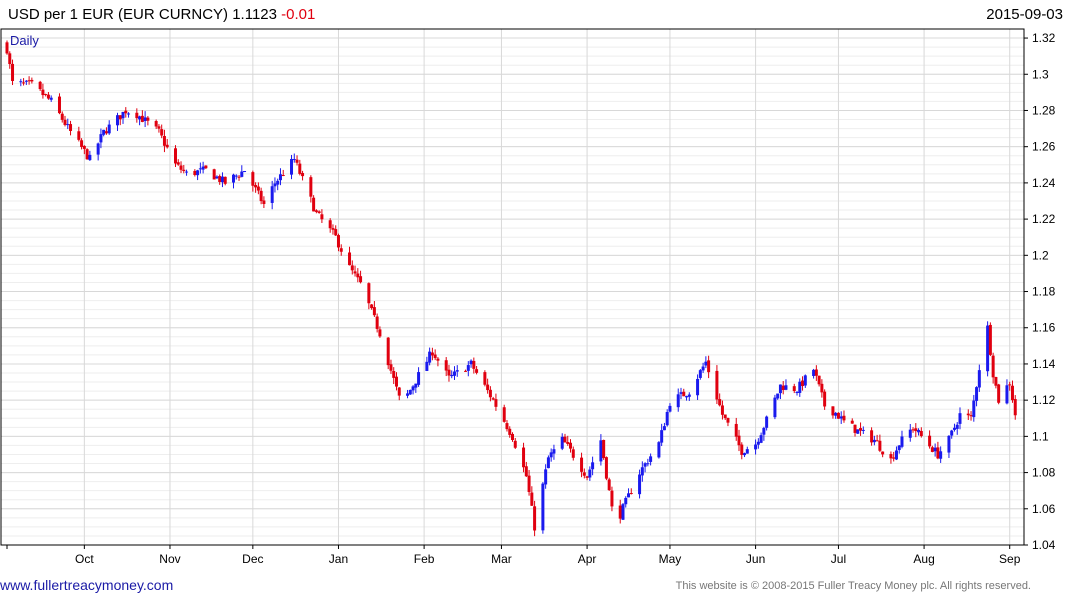  Describe the element at coordinates (86, 585) in the screenshot. I see `site-link: www.fullertreacymoney.com` at that location.